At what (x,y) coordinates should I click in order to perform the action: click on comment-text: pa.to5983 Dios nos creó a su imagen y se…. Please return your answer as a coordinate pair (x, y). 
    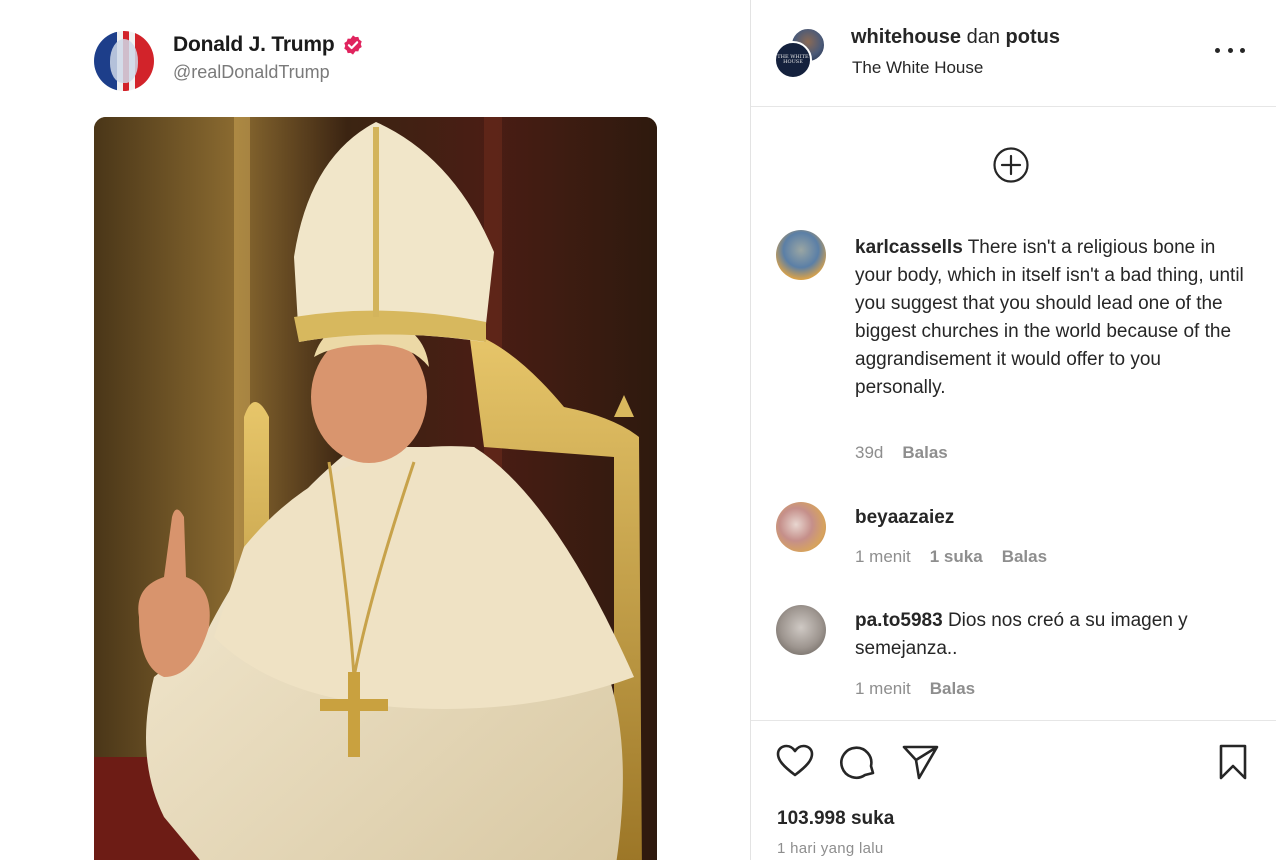
    Looking at the image, I should click on (1055, 635).